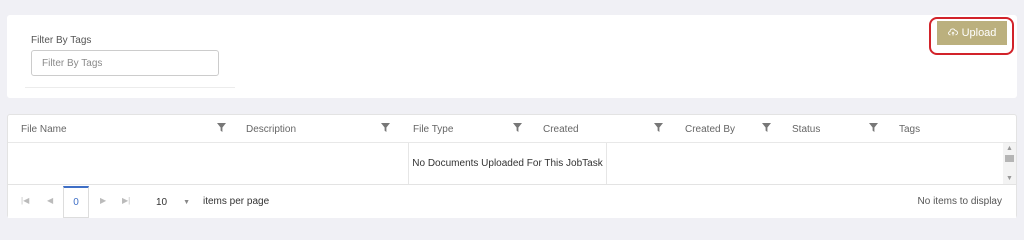 Image resolution: width=1024 pixels, height=240 pixels. What do you see at coordinates (909, 129) in the screenshot?
I see `column-header-tags: Tags` at bounding box center [909, 129].